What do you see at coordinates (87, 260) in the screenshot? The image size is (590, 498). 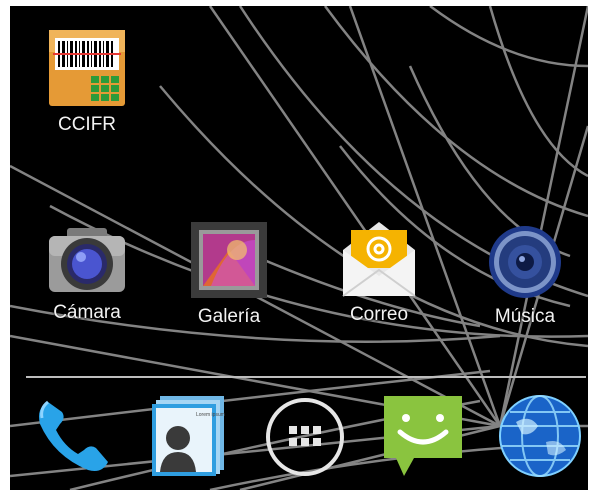 I see `camera-icon` at bounding box center [87, 260].